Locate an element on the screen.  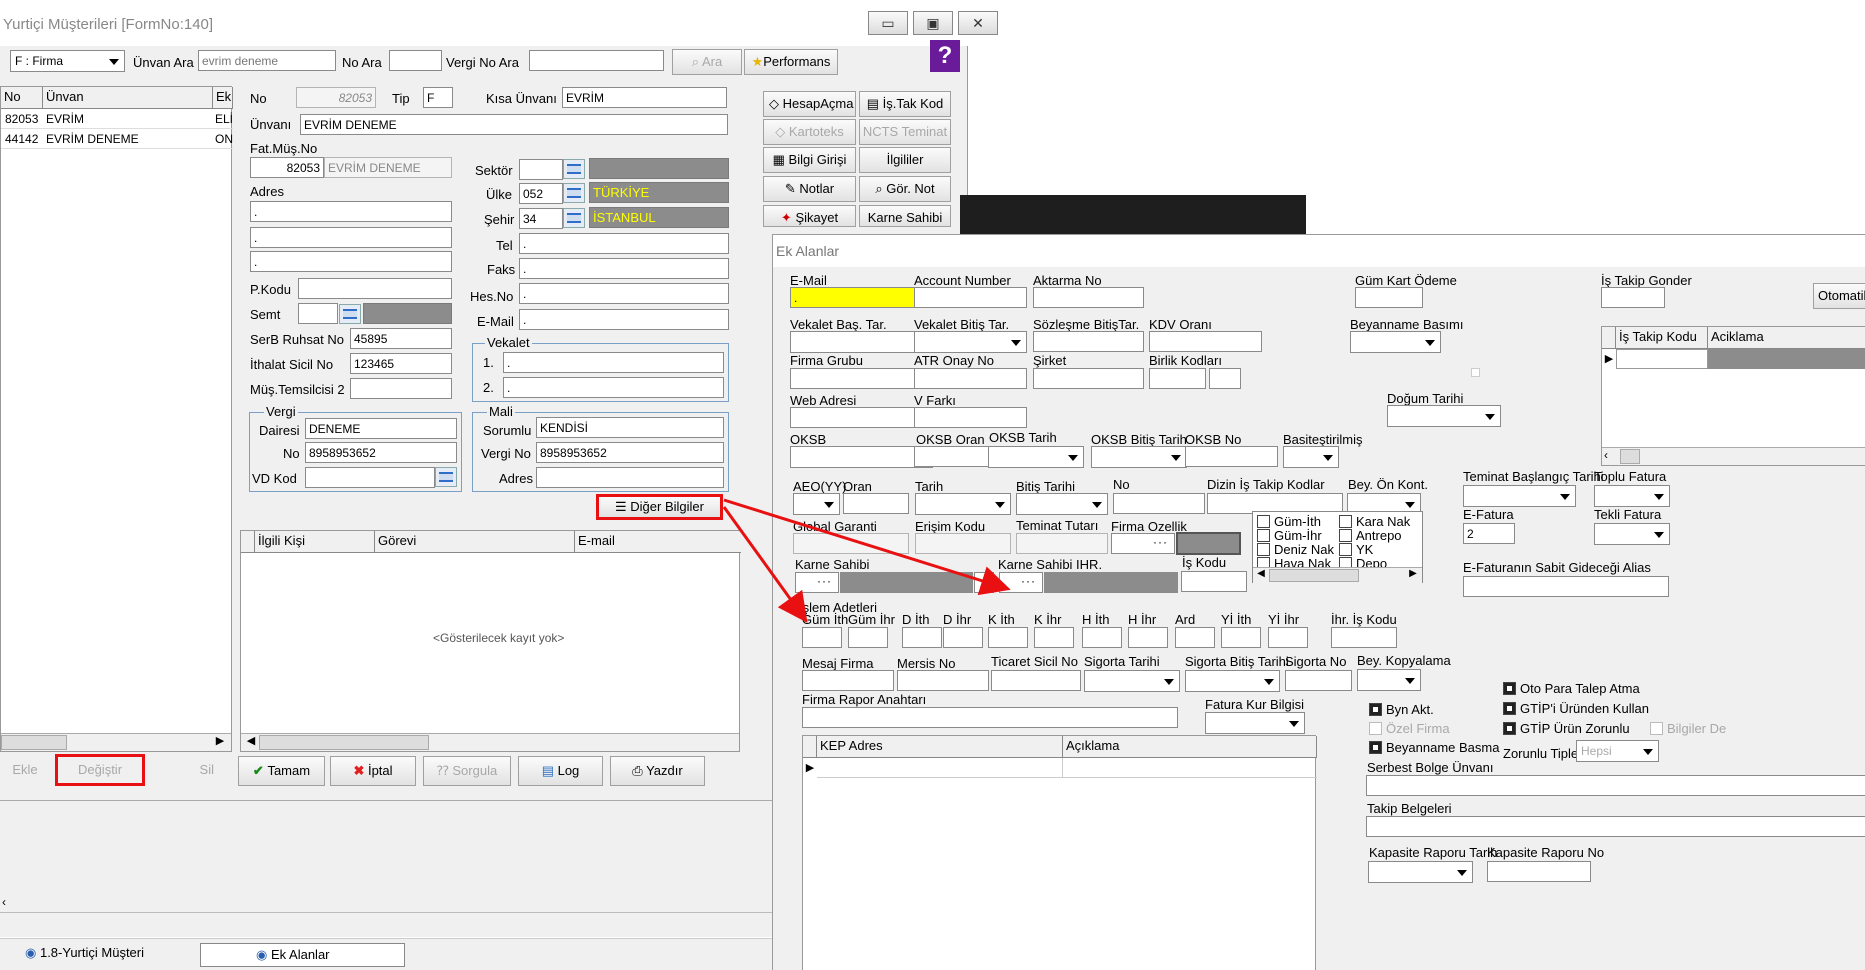
ilgililer-button: İlgililer is located at coordinates (905, 160).